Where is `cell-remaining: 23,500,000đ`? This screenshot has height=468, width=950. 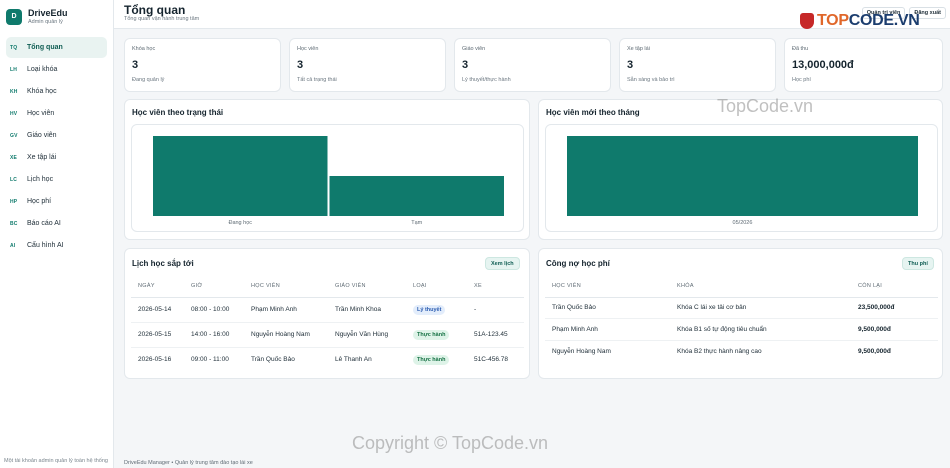
cell-remaining: 23,500,000đ is located at coordinates (894, 308).